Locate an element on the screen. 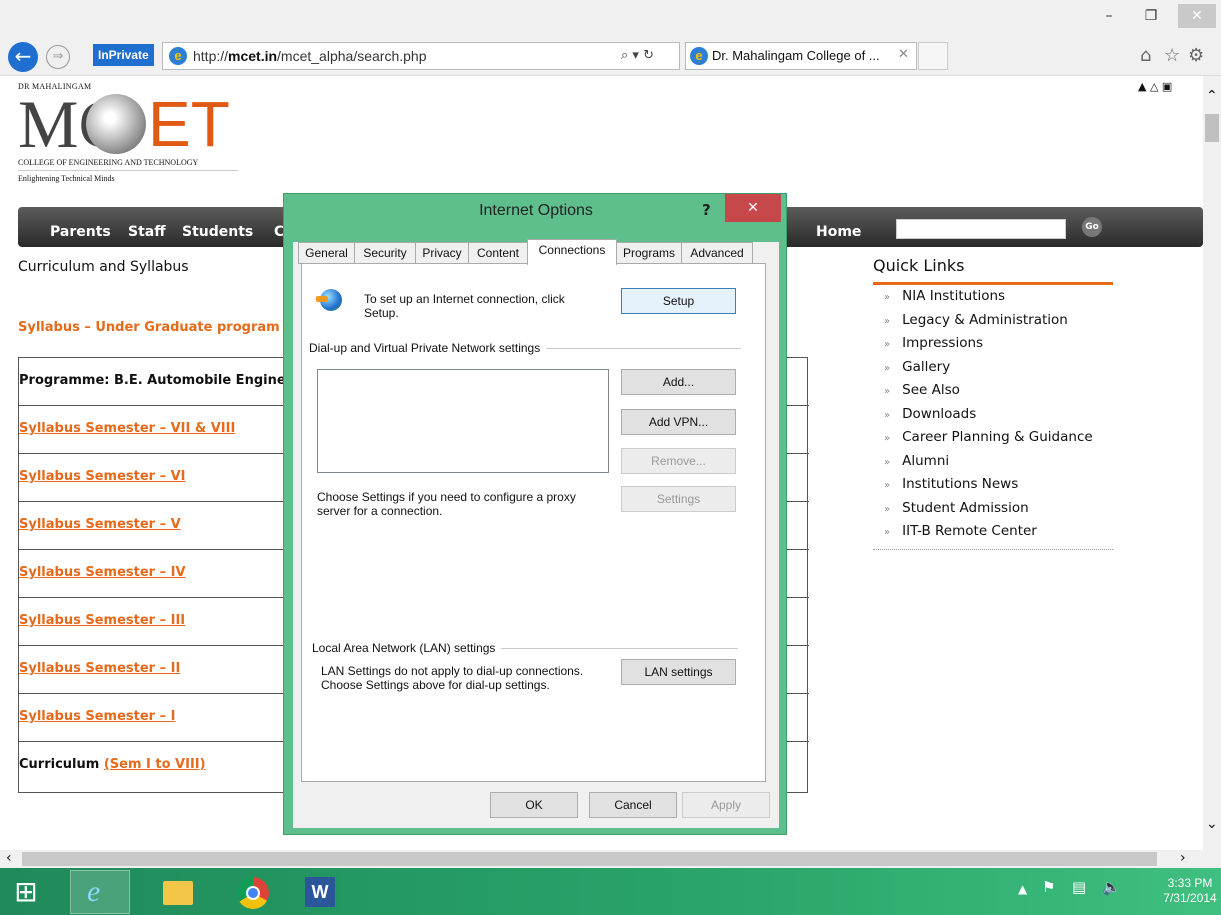 The height and width of the screenshot is (915, 1221). tray-overflow-icon: ▲ is located at coordinates (1022, 889).